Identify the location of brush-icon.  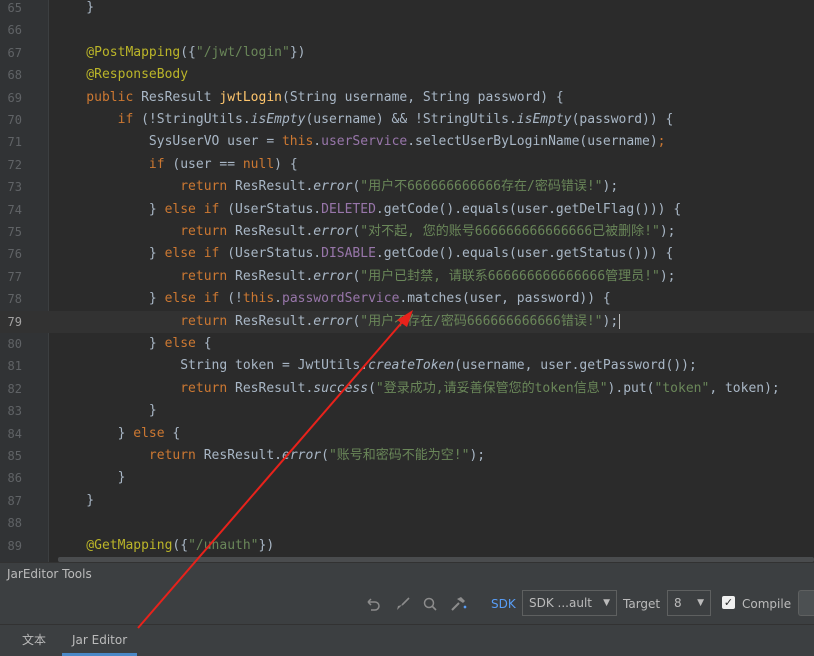
(403, 604).